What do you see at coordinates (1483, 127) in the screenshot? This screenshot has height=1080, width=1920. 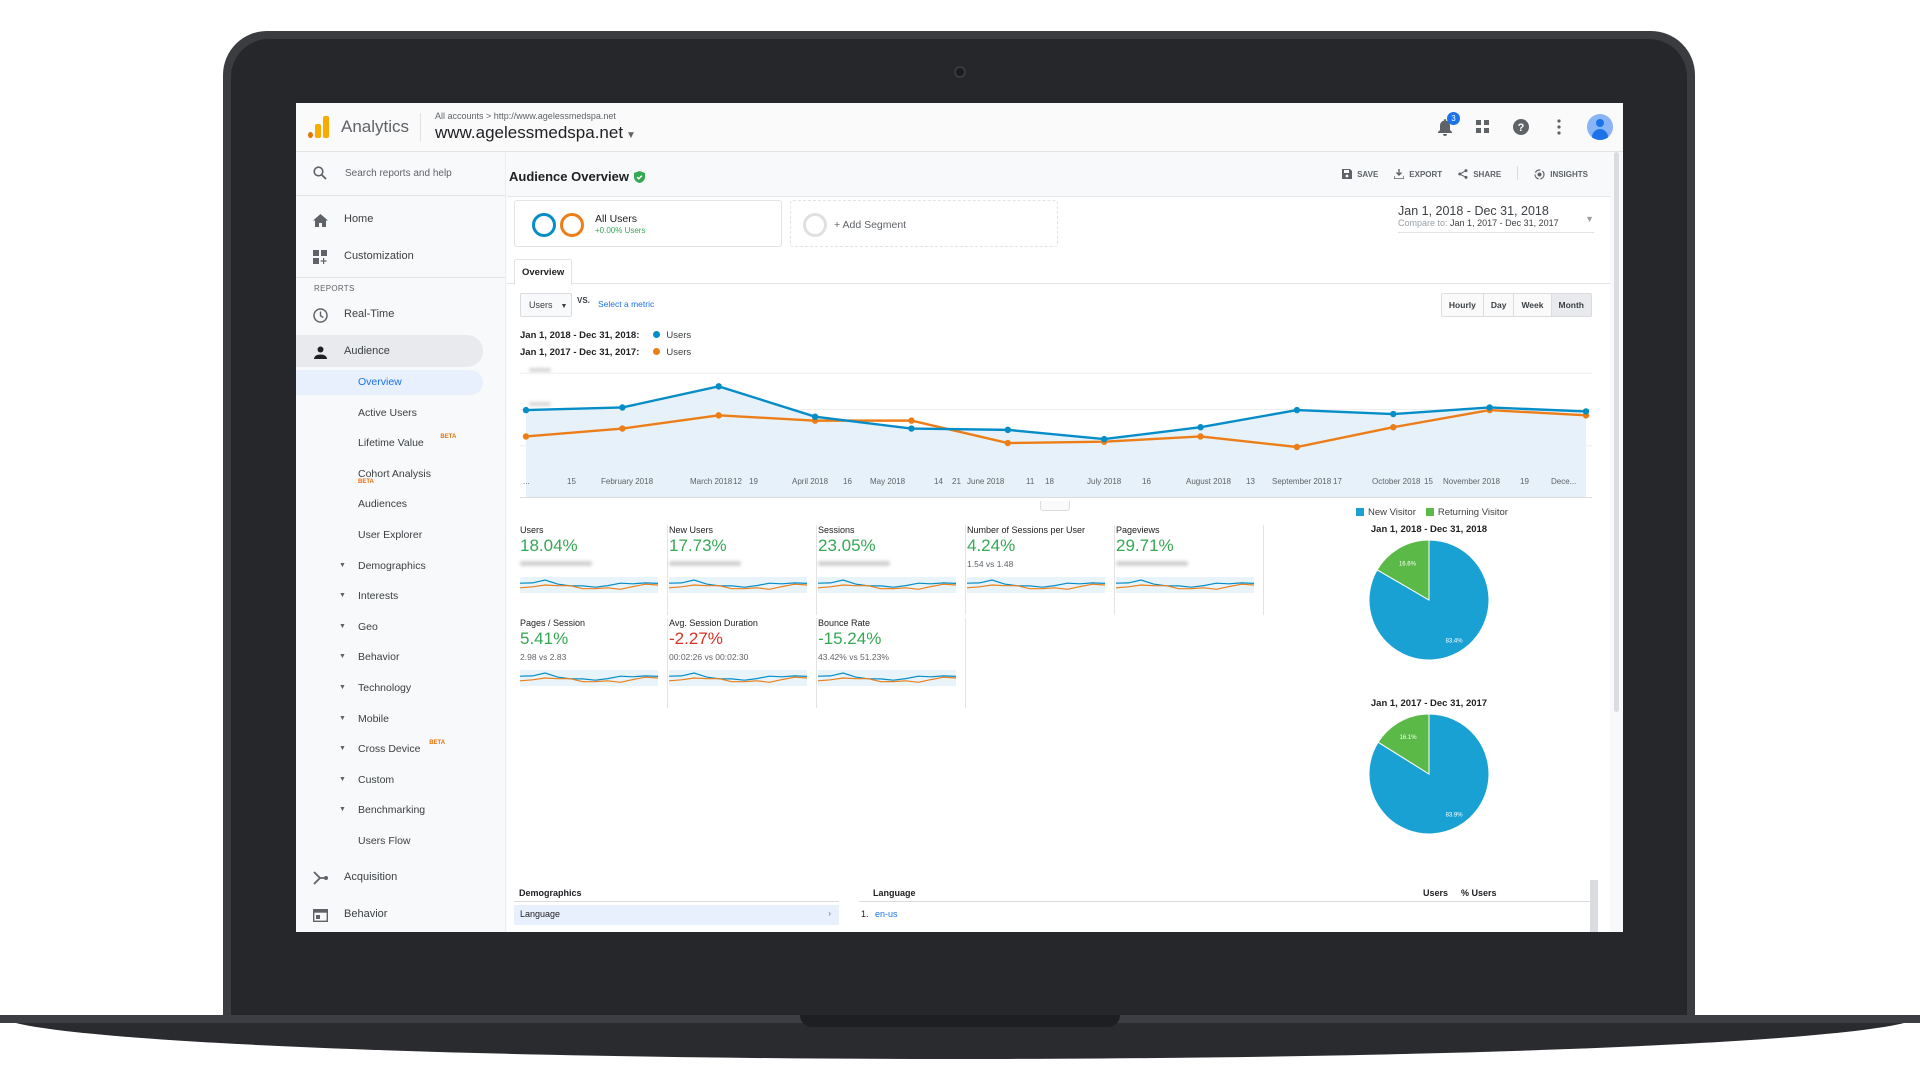 I see `apps-grid-icon` at bounding box center [1483, 127].